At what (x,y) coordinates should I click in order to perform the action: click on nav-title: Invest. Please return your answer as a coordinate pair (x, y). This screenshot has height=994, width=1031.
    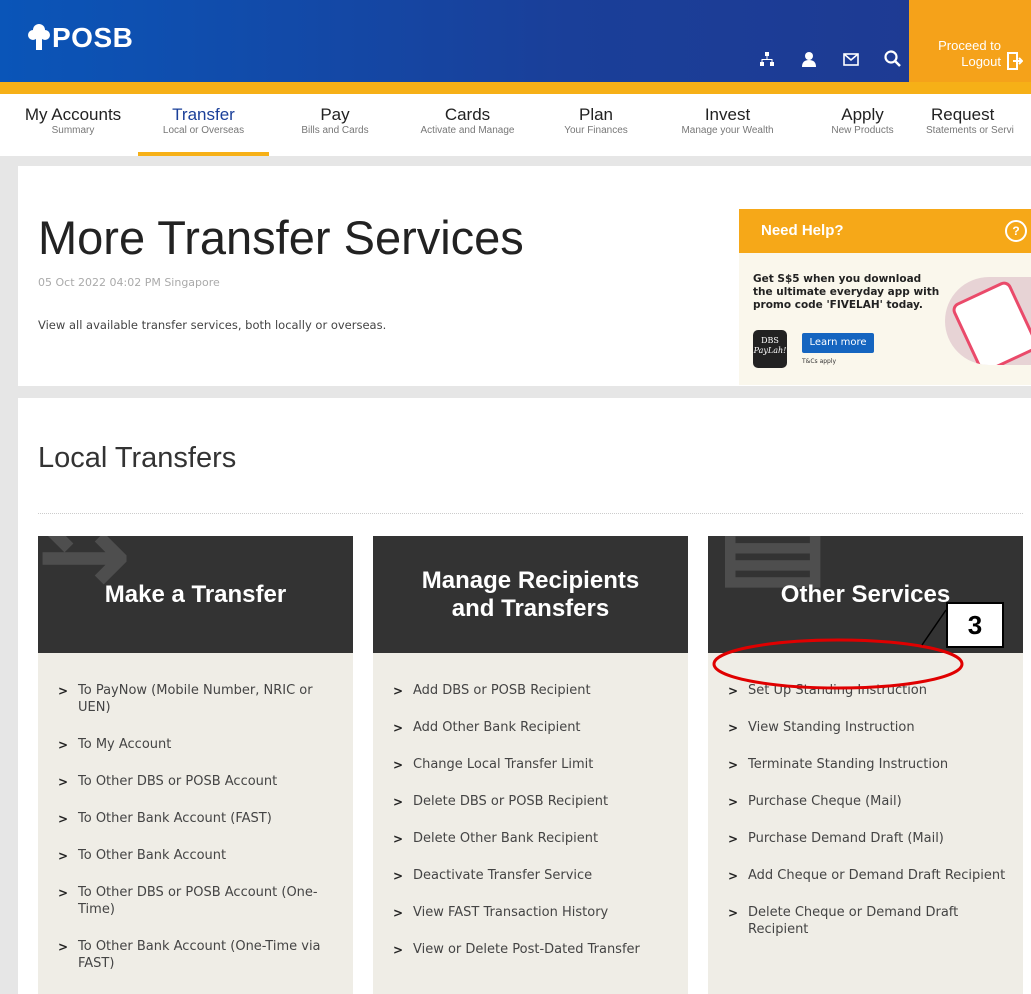
    Looking at the image, I should click on (727, 114).